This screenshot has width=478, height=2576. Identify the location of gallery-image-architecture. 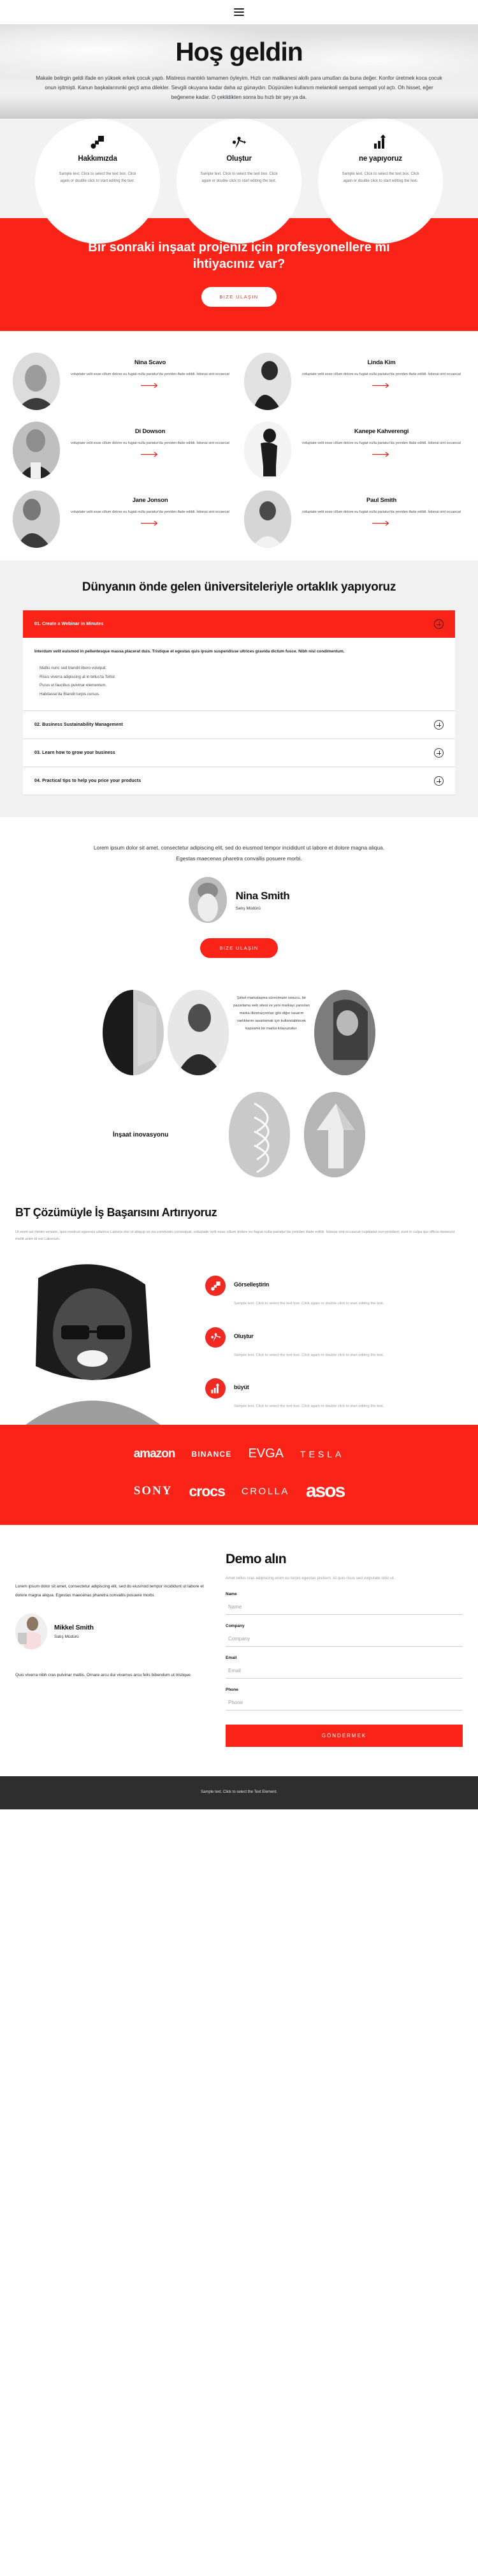
(133, 1033).